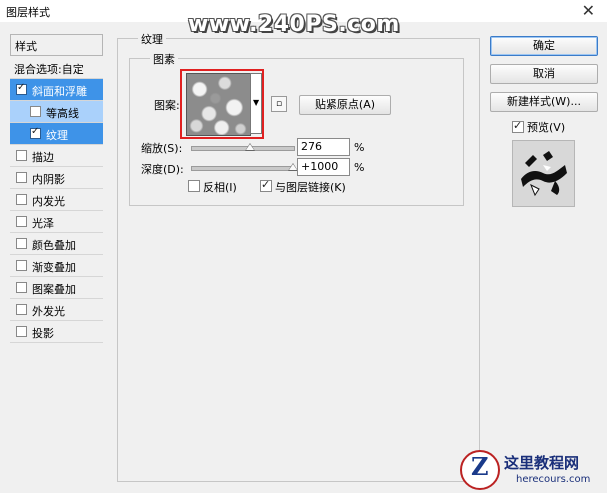 The width and height of the screenshot is (607, 493). Describe the element at coordinates (359, 167) in the screenshot. I see `depth-unit: %` at that location.